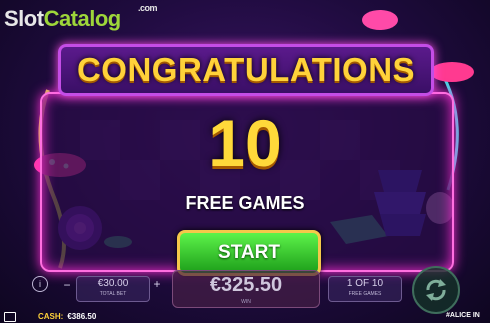 This screenshot has height=323, width=490. I want to click on free-games-counter-value: 1 OF 10, so click(365, 283).